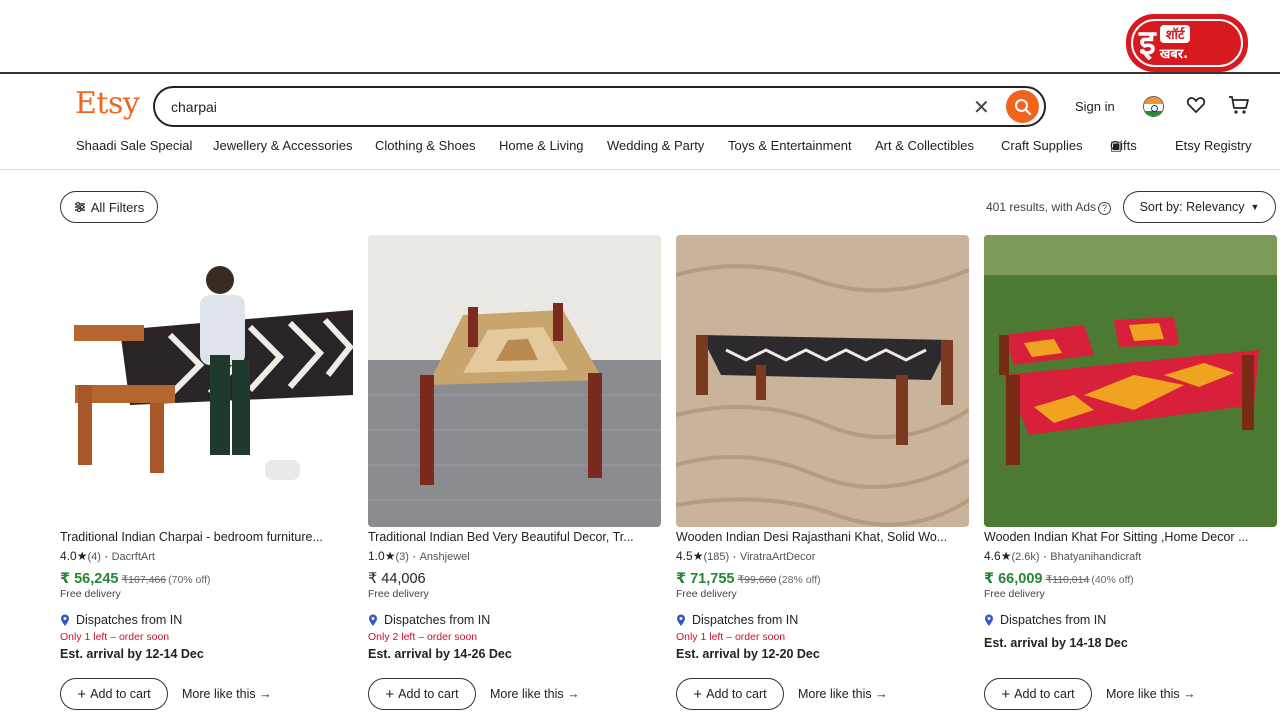 The width and height of the screenshot is (1280, 720). What do you see at coordinates (68, 556) in the screenshot?
I see `rating-value: 4.0` at bounding box center [68, 556].